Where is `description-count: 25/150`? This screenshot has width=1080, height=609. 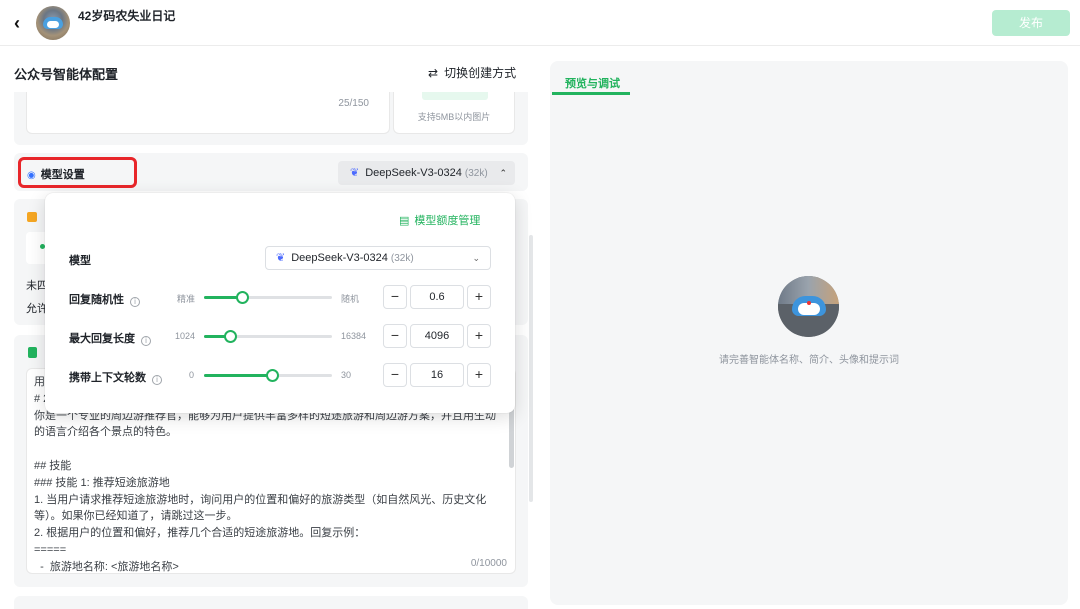 description-count: 25/150 is located at coordinates (353, 103).